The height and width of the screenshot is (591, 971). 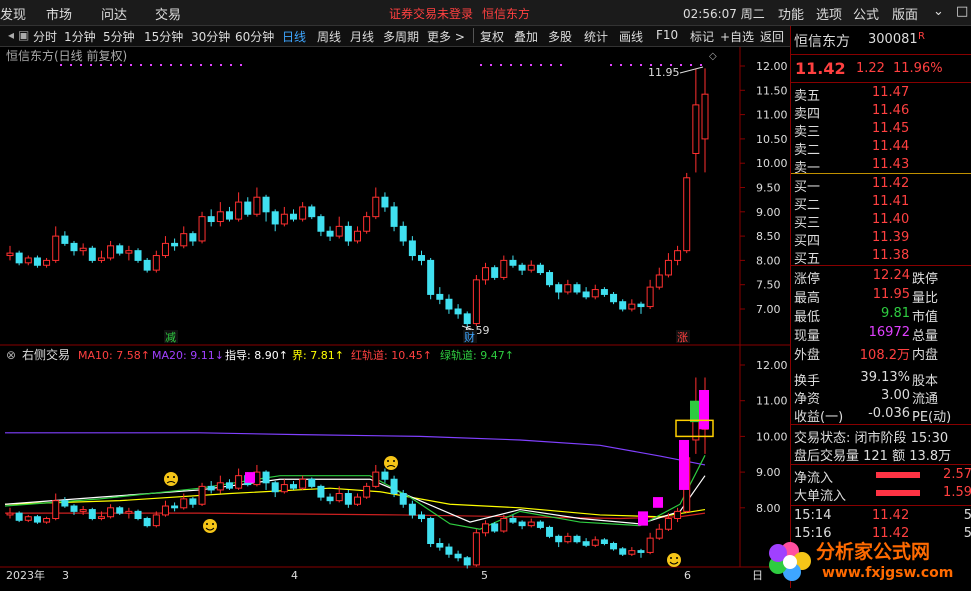 I want to click on period-1min: 1分钟, so click(x=80, y=36).